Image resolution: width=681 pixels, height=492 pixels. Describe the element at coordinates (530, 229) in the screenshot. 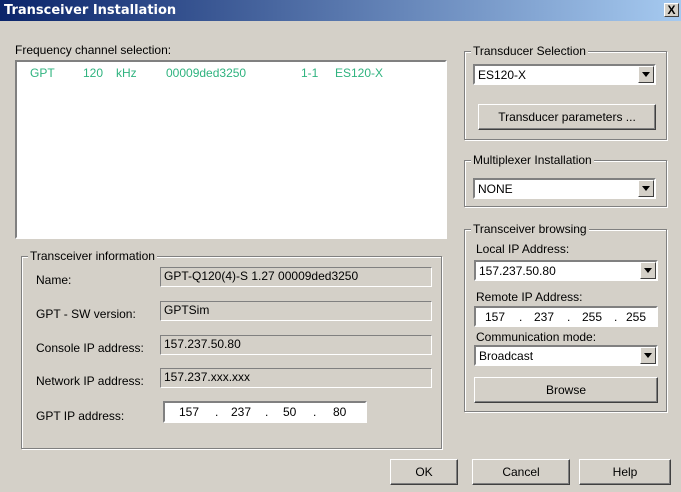

I see `group-title: Transceiver browsing` at that location.